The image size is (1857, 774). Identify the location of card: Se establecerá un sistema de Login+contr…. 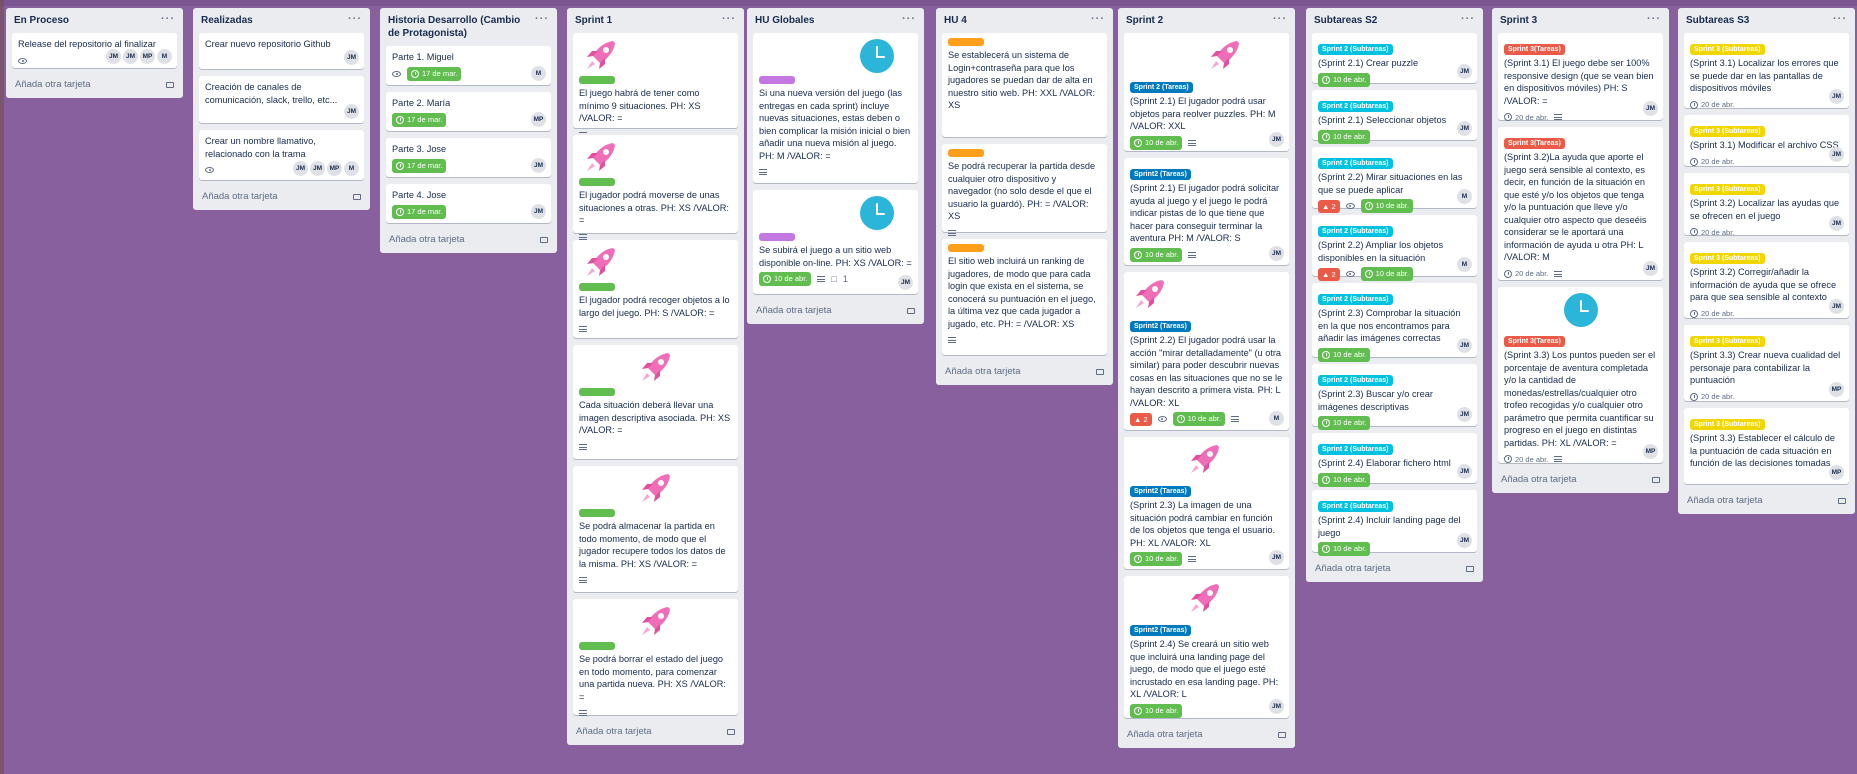
(1024, 85).